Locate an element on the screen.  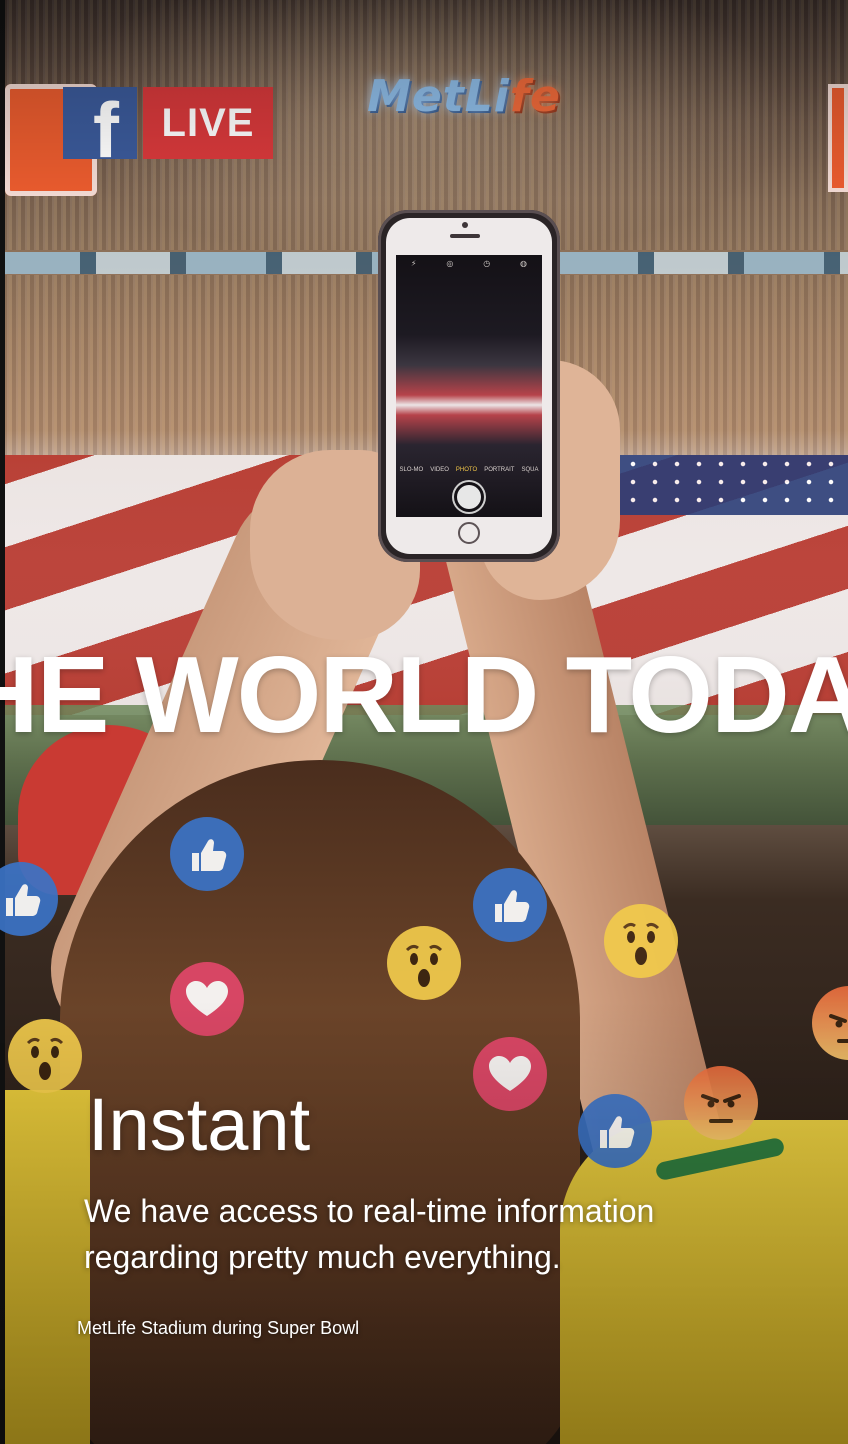
live-label: LIVE is located at coordinates (208, 123).